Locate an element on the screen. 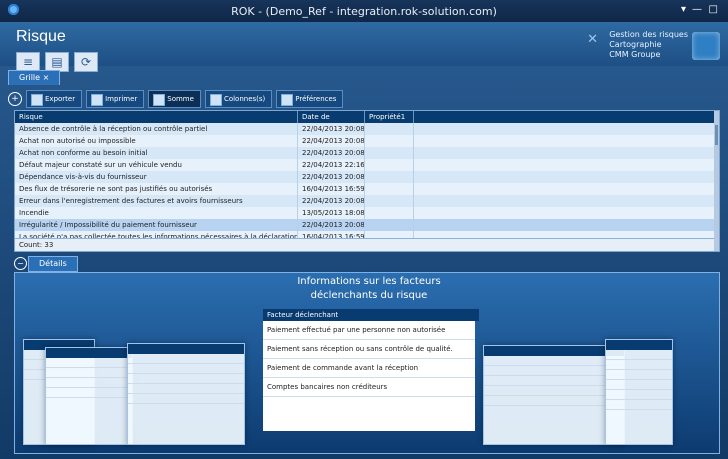  close-icon: ✕ is located at coordinates (592, 39).